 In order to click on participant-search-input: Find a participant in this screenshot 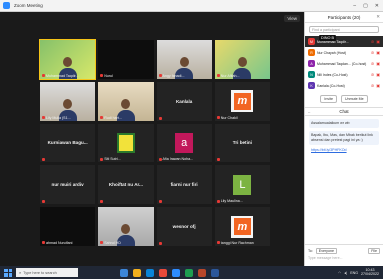, I will do `click(344, 29)`.